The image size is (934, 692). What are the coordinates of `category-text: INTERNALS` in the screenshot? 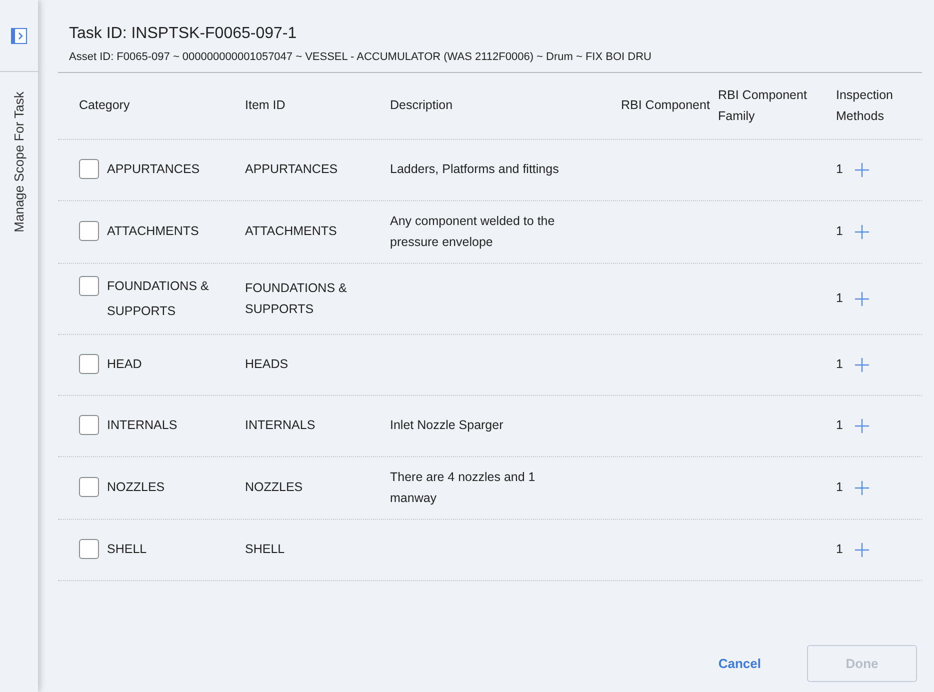 It's located at (142, 425).